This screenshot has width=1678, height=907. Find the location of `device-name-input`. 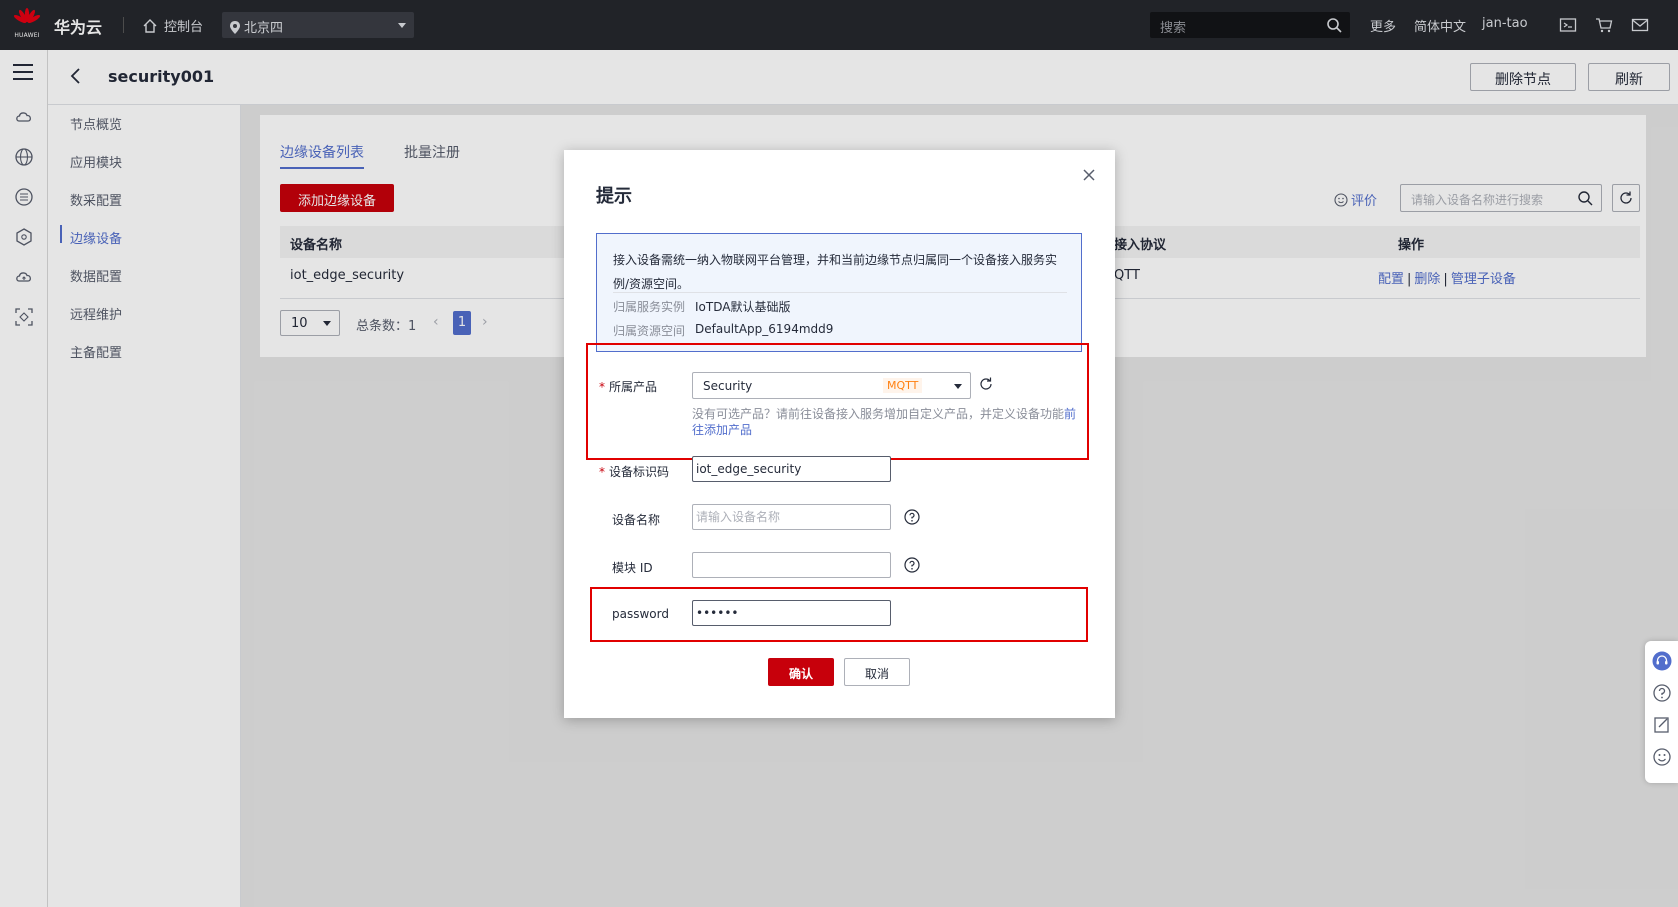

device-name-input is located at coordinates (791, 517).